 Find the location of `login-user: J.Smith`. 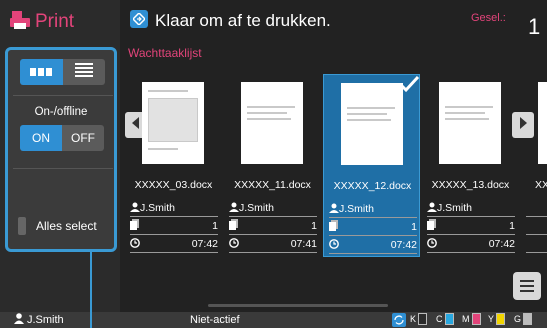

login-user: J.Smith is located at coordinates (39, 320).